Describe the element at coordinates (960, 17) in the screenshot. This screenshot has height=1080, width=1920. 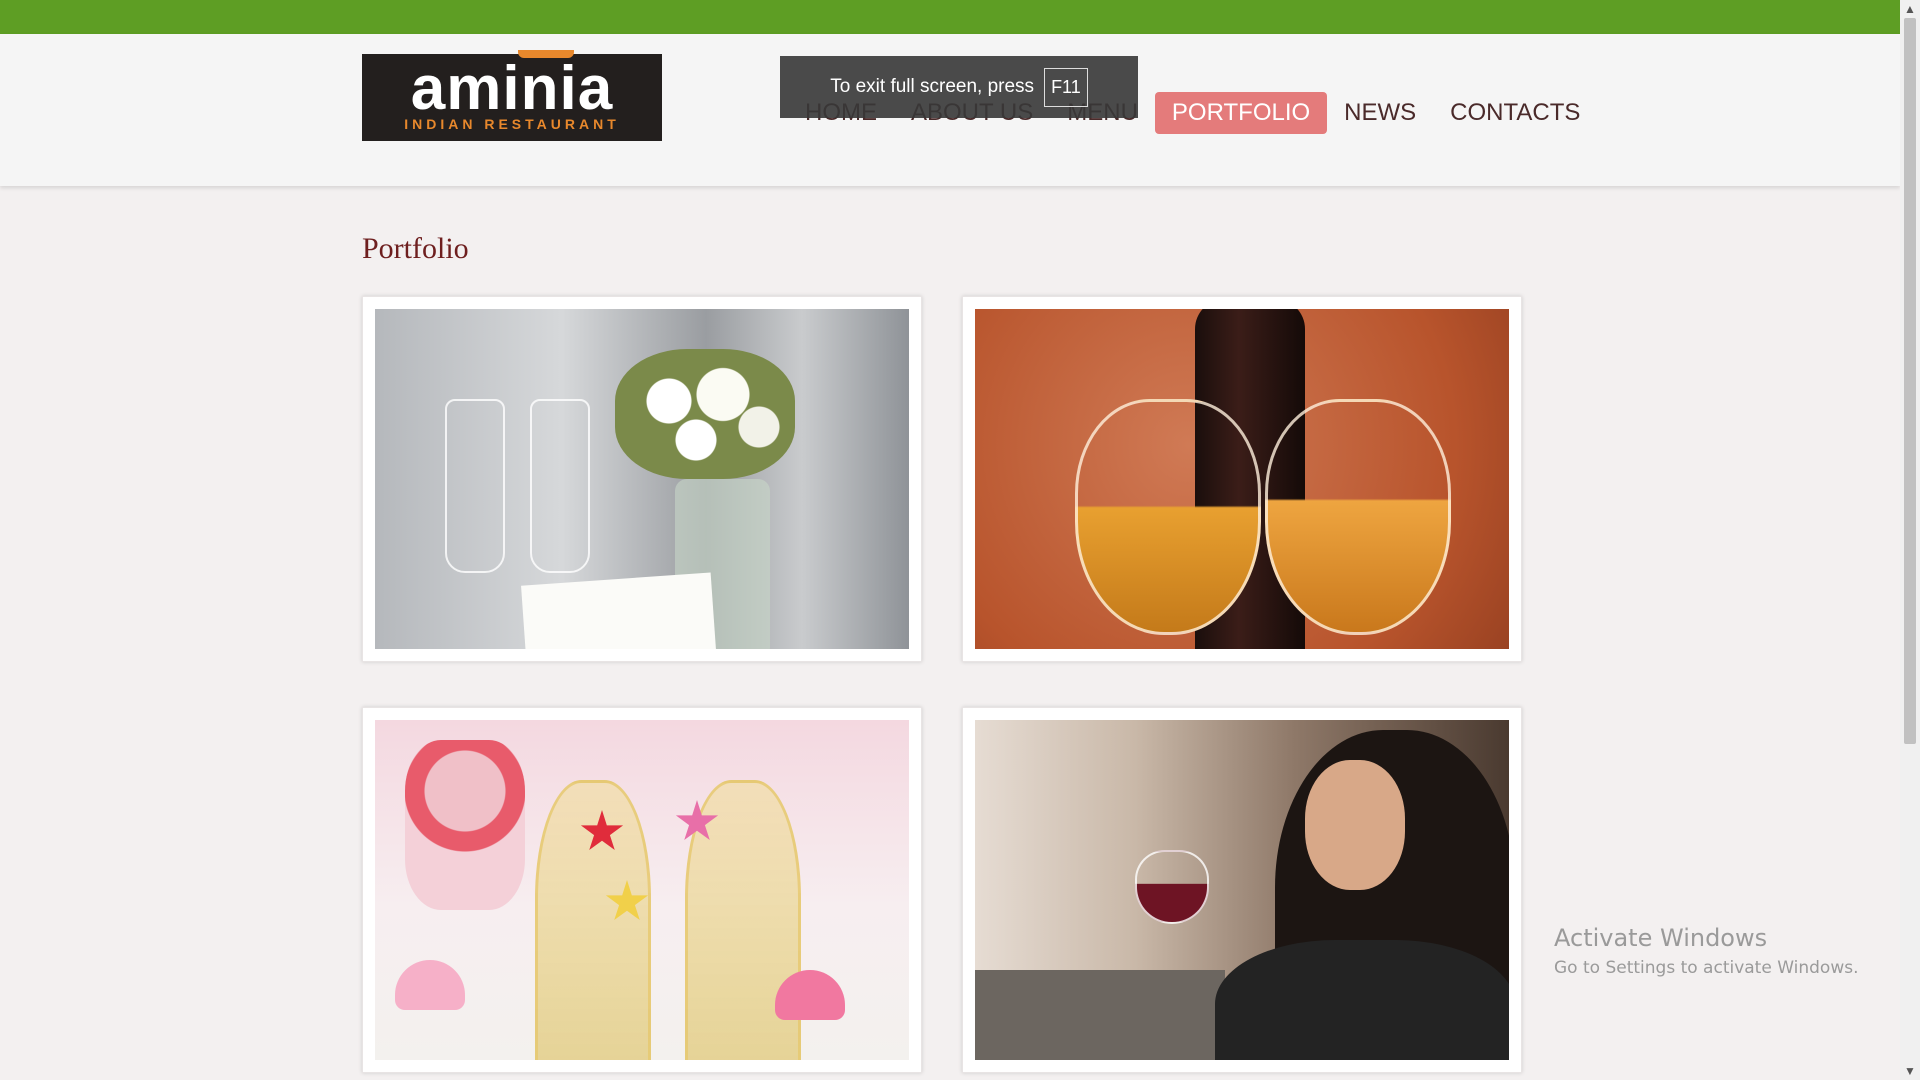
I see `top-accent-bar` at that location.